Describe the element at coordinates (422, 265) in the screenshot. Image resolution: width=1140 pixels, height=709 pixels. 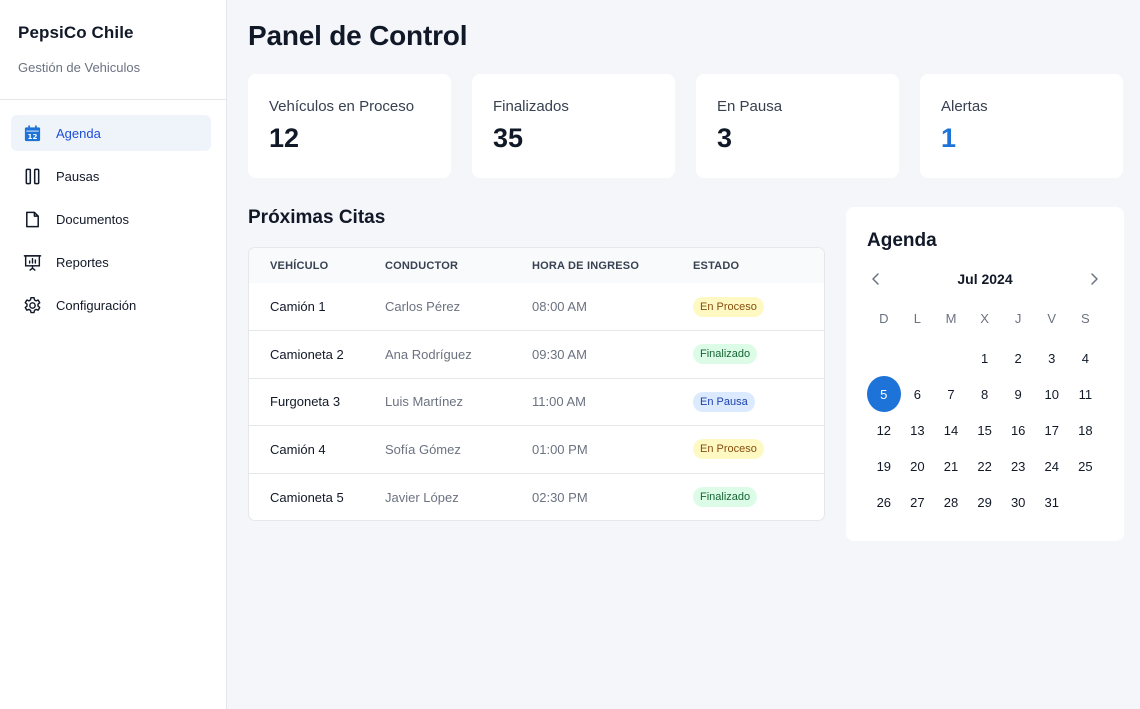
I see `column-header: CONDUCTOR` at that location.